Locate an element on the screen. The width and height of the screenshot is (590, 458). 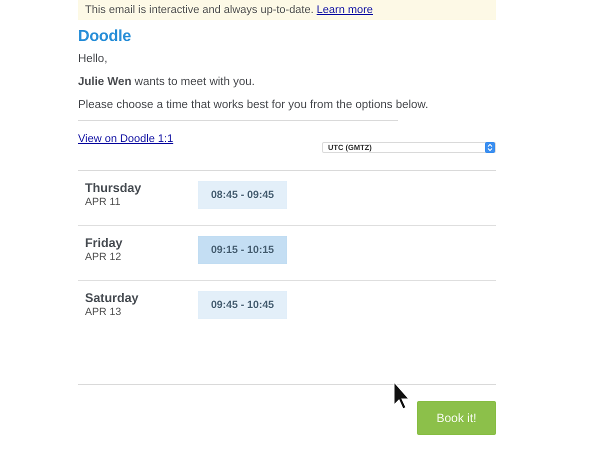
day-name: Saturday is located at coordinates (112, 298).